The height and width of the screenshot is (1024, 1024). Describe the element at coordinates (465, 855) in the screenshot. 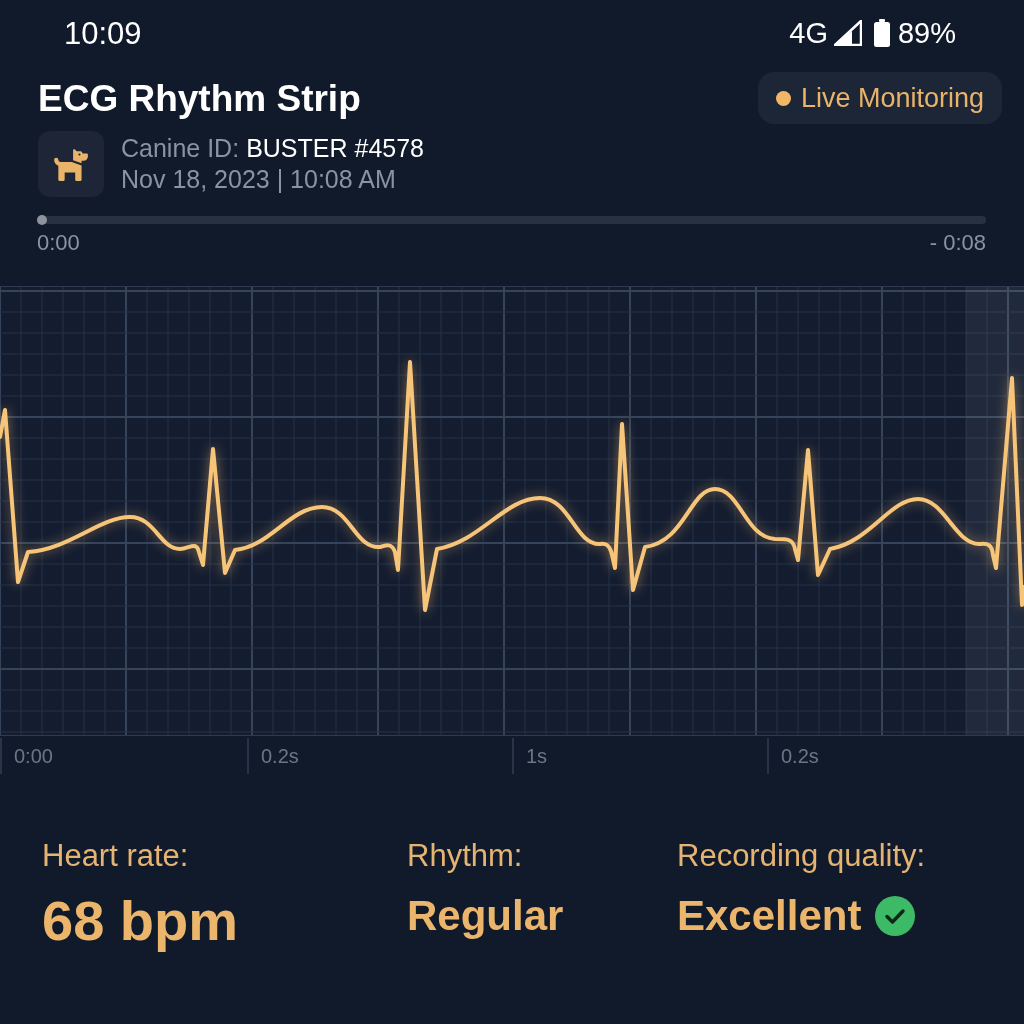

I see `stat-label: Rhythm:` at that location.